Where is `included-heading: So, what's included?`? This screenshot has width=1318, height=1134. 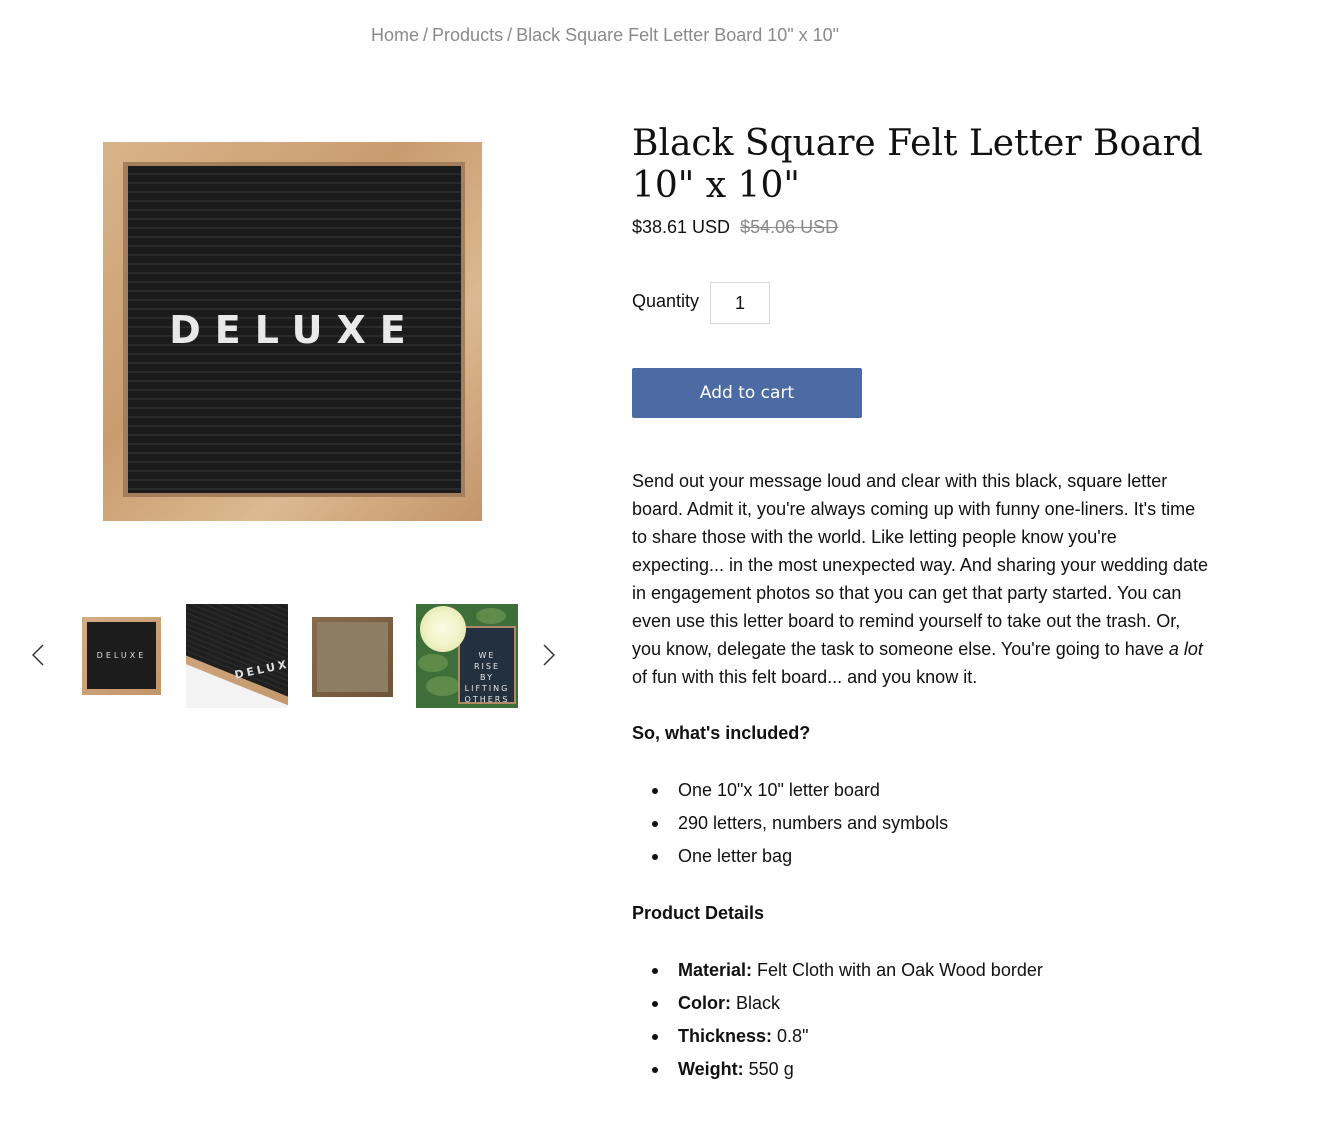 included-heading: So, what's included? is located at coordinates (721, 733).